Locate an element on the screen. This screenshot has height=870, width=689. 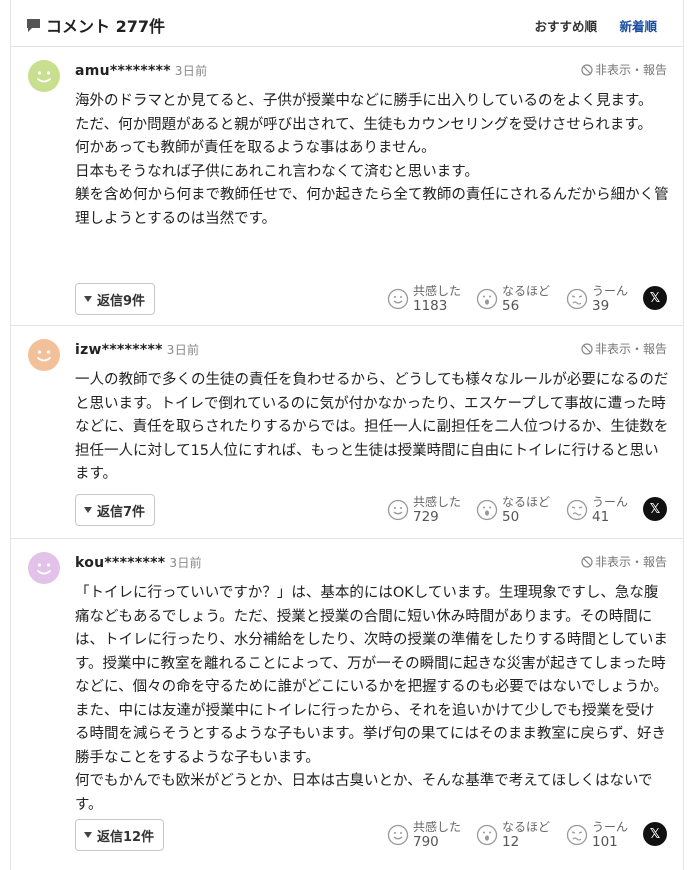
comment-username: izw******** 3日前 is located at coordinates (137, 349).